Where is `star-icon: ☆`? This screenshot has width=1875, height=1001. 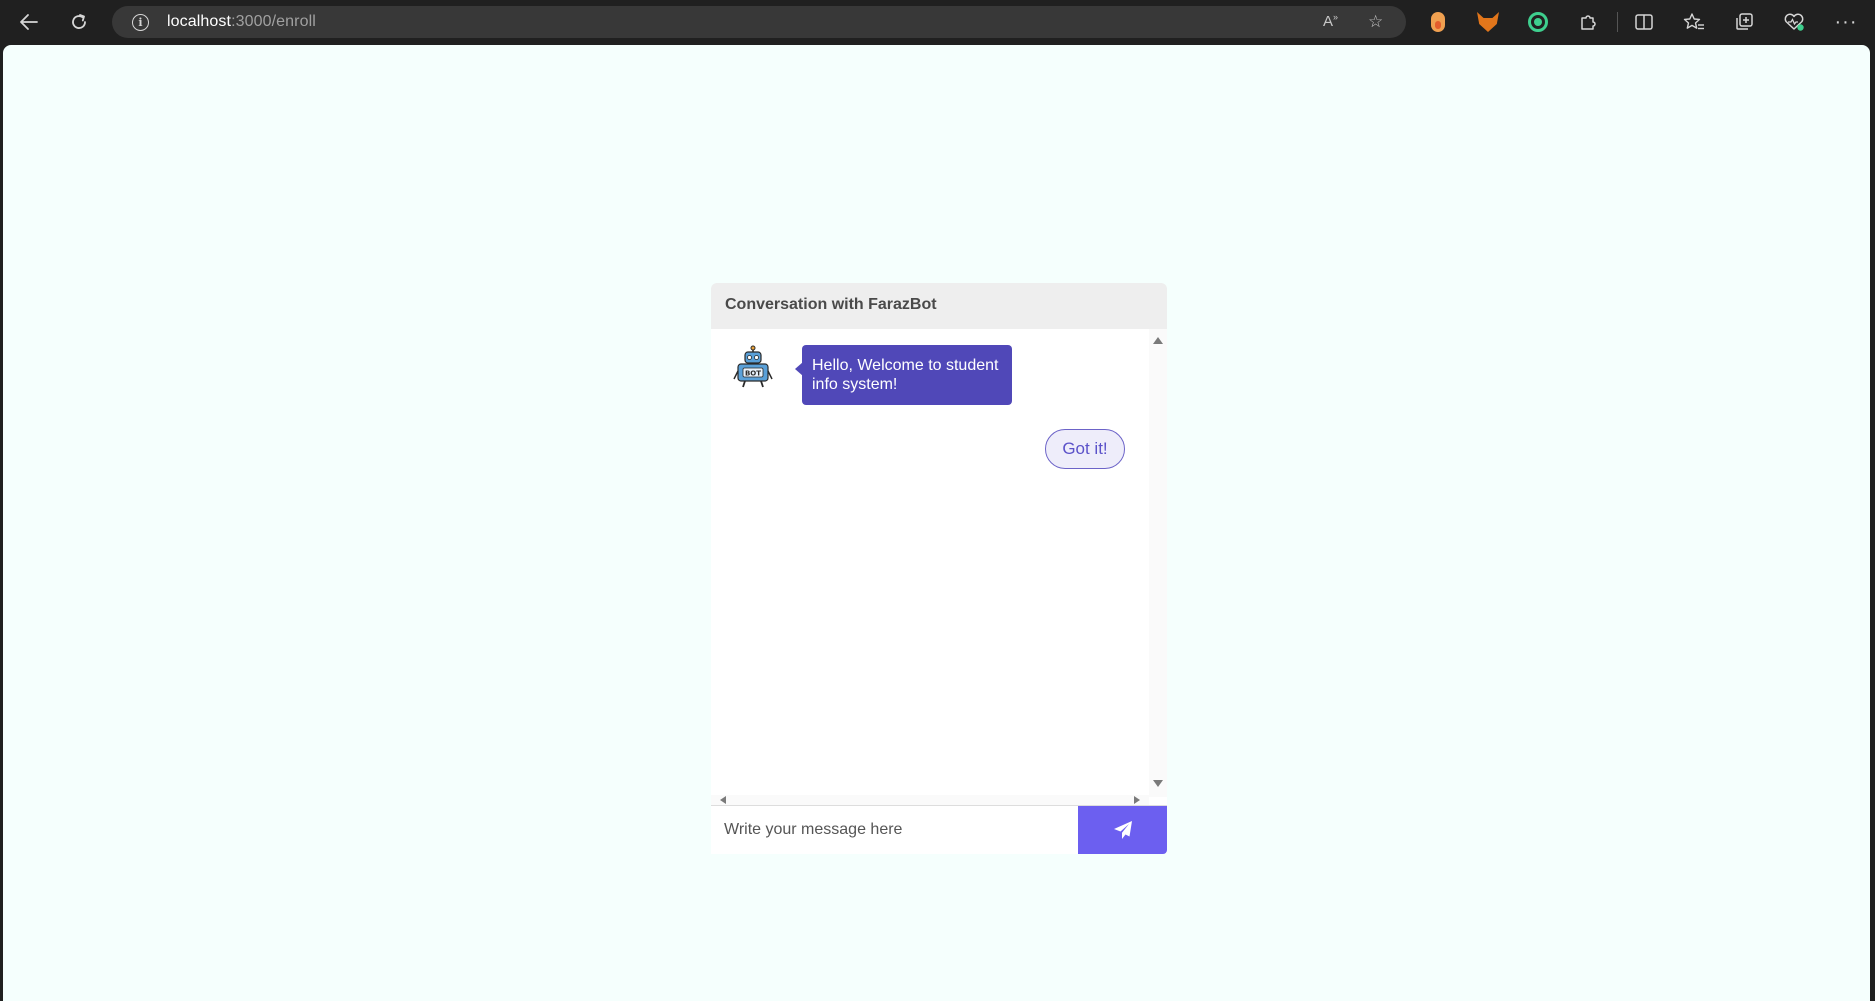
star-icon: ☆ is located at coordinates (1375, 22).